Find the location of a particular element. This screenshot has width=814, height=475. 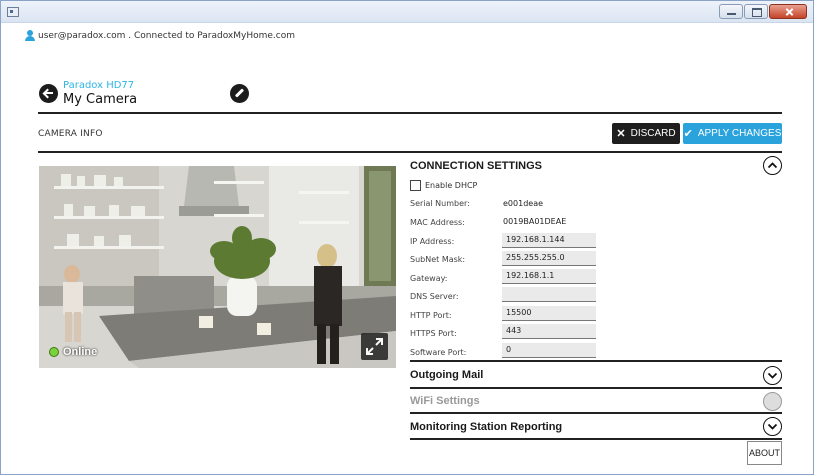

dhcp-toggle: Enable DHCP is located at coordinates (443, 185).